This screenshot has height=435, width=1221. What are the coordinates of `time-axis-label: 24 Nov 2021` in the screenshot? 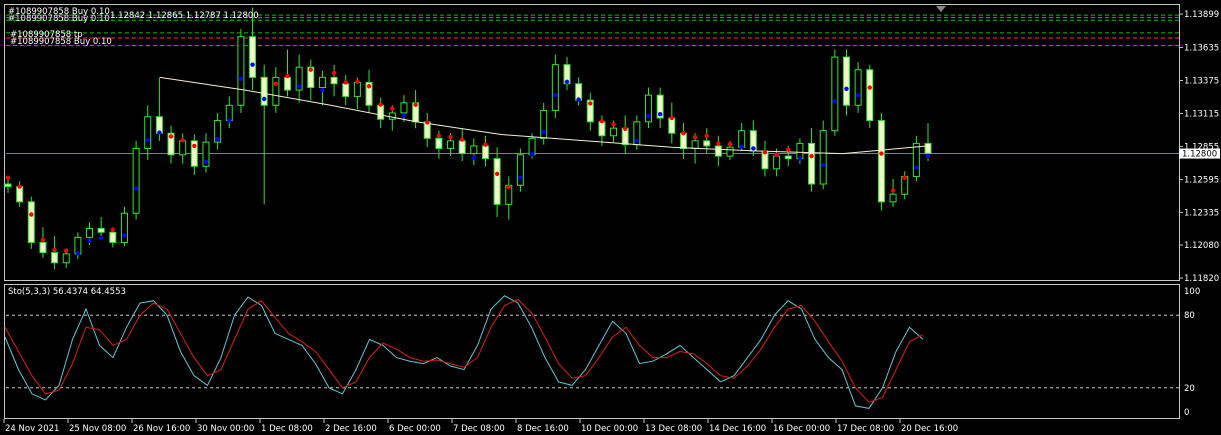 It's located at (32, 429).